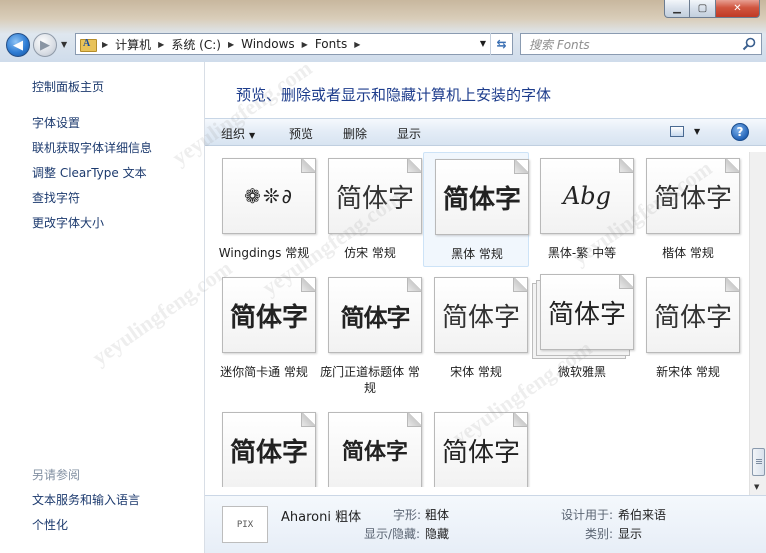  I want to click on help-button: ?, so click(740, 132).